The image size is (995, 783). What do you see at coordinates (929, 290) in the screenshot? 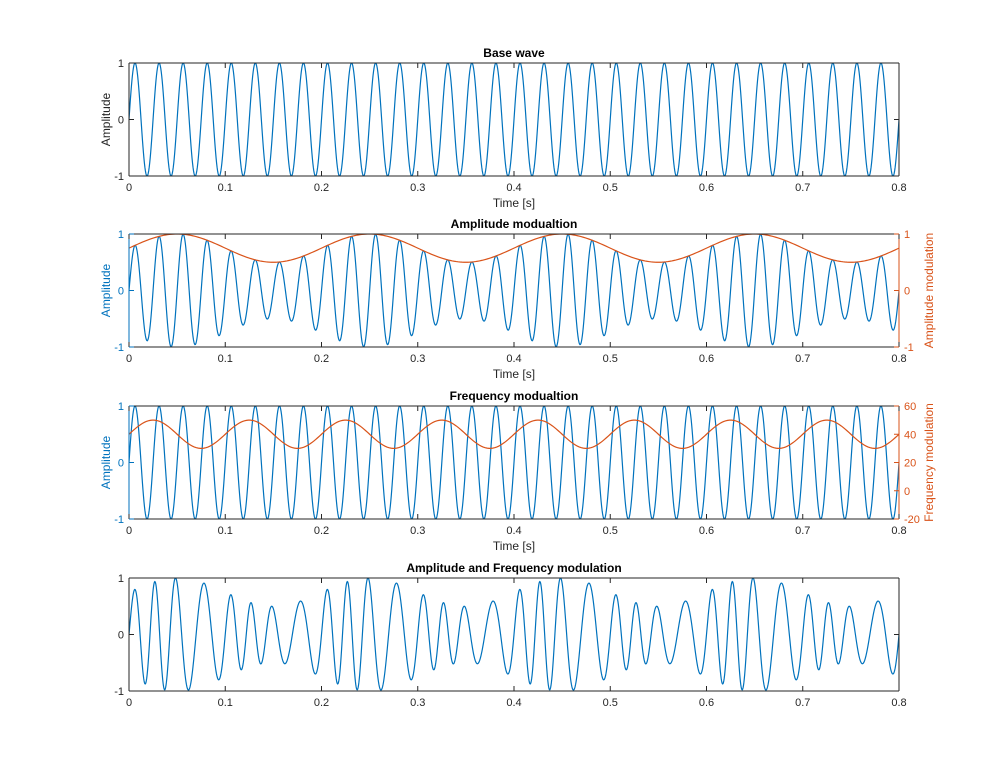
I see `y-axis-label-right: Amplitude modulation` at bounding box center [929, 290].